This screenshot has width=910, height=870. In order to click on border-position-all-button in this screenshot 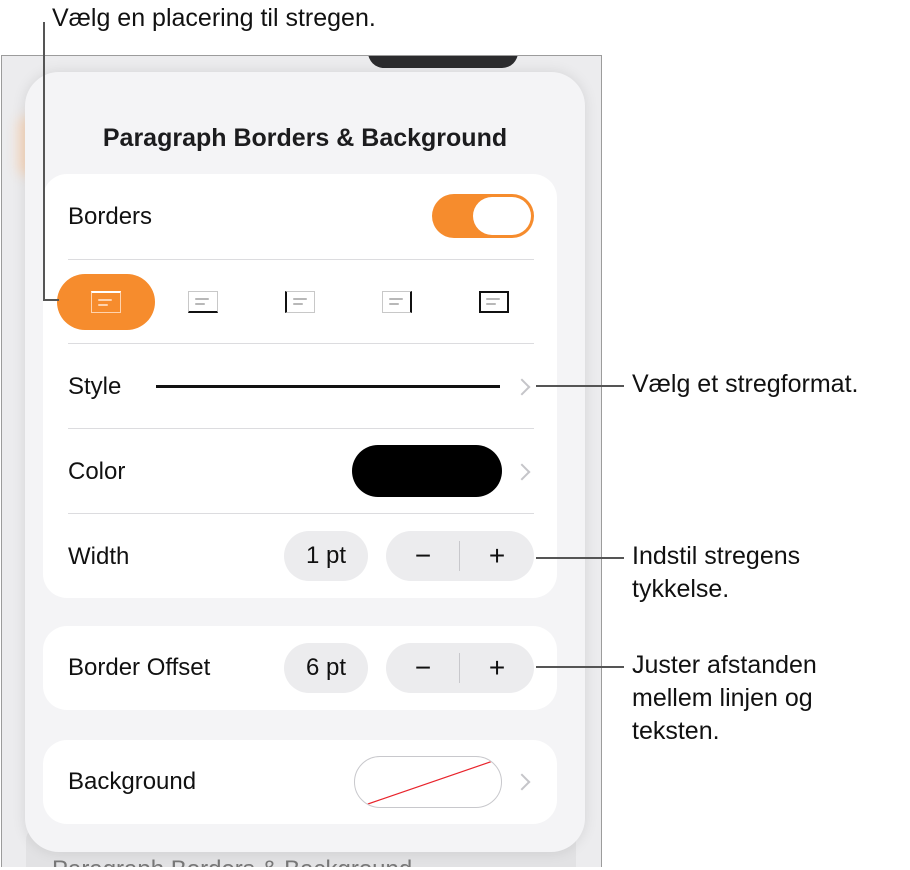, I will do `click(494, 302)`.